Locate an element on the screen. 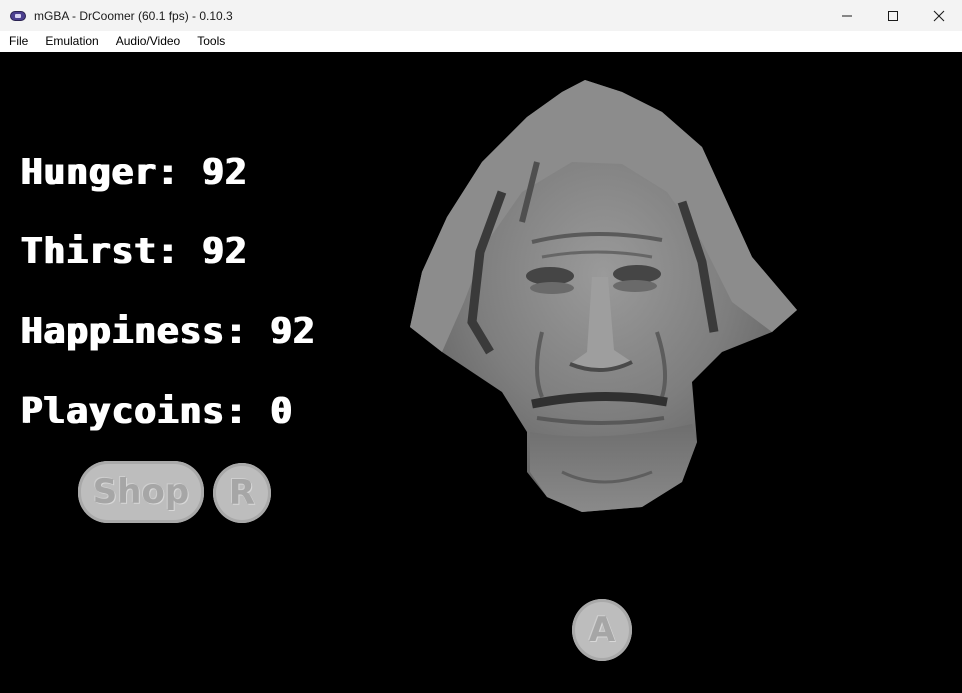  maximize-button is located at coordinates (893, 15).